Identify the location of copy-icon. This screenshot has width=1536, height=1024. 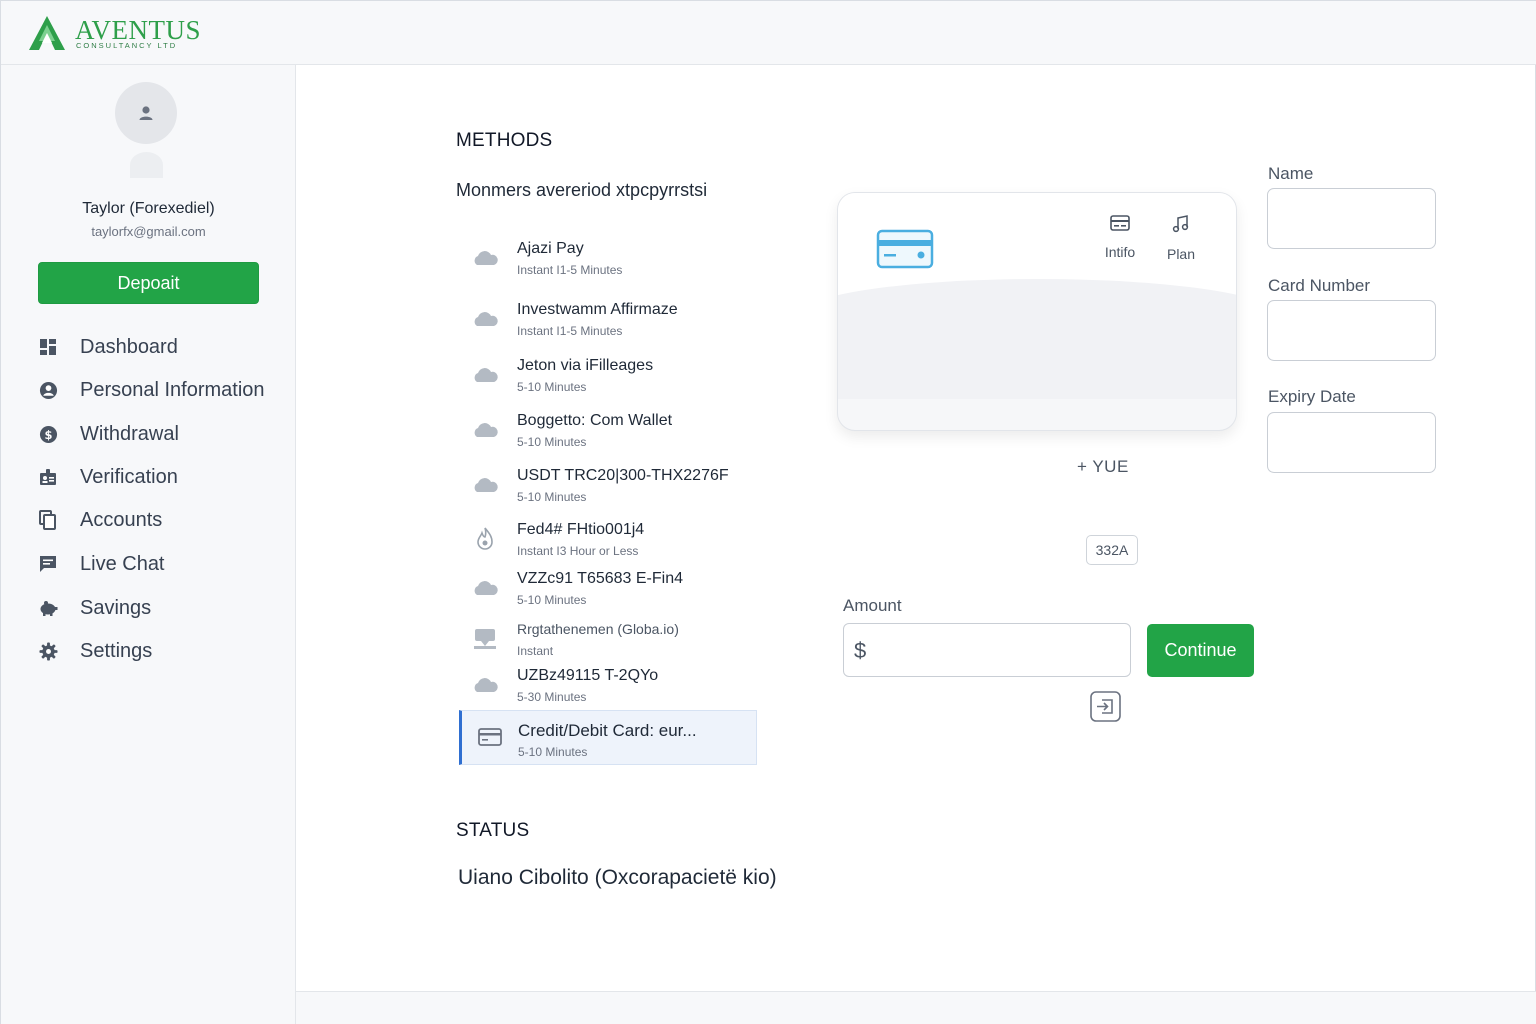
(48, 520).